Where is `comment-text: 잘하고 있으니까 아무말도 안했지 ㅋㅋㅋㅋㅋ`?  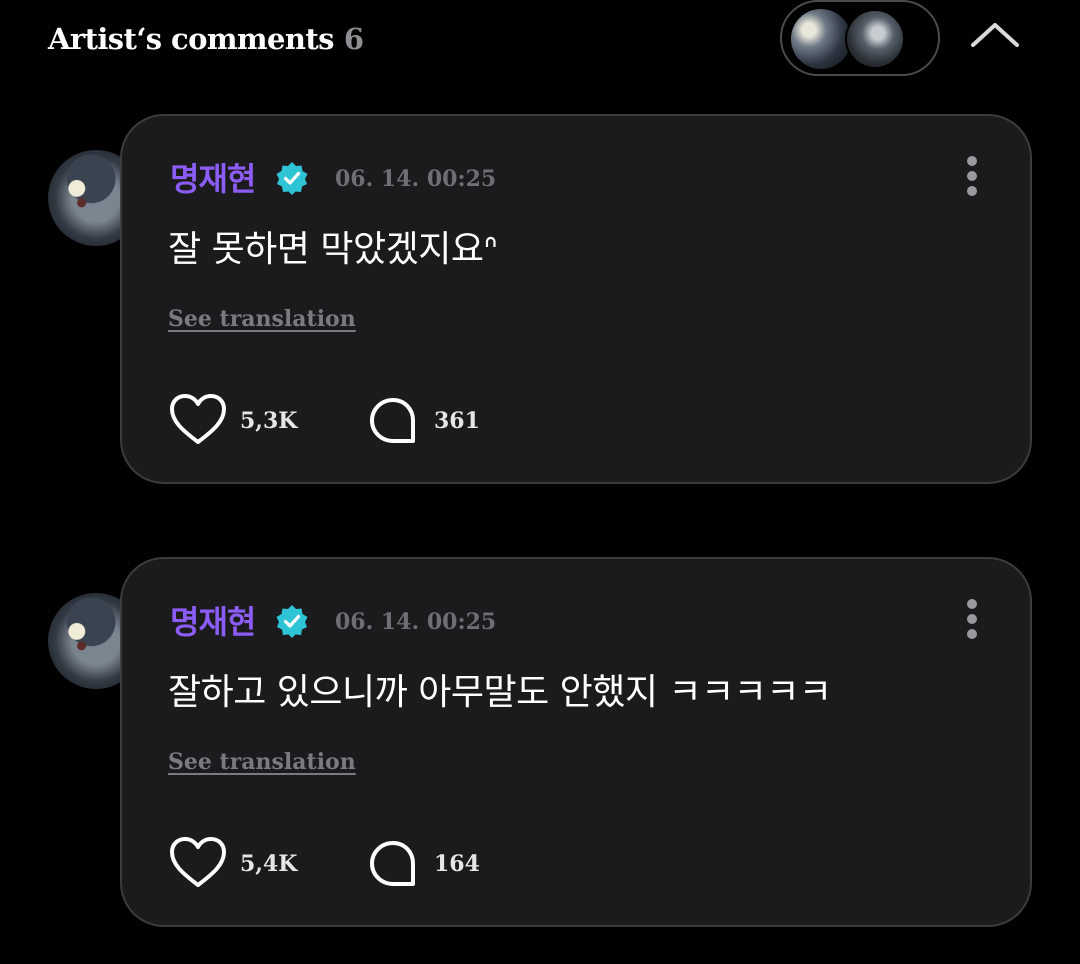 comment-text: 잘하고 있으니까 아무말도 안했지 ㅋㅋㅋㅋㅋ is located at coordinates (500, 692).